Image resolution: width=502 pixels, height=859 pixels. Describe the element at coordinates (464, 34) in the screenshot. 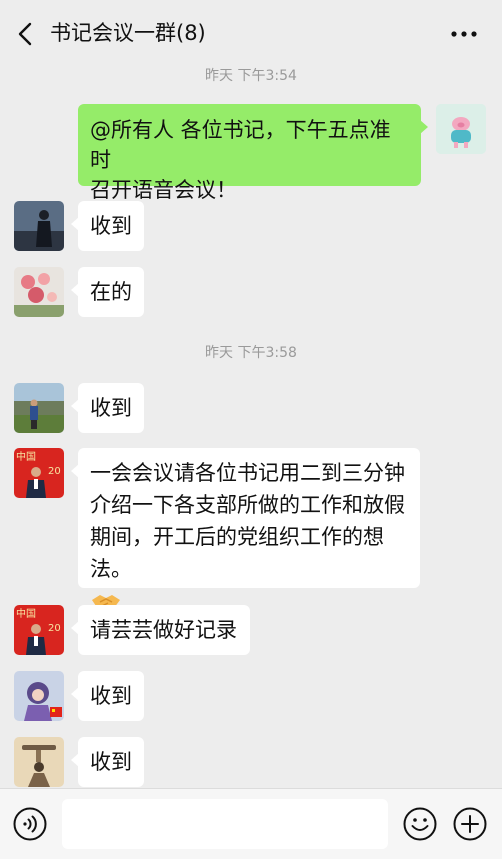

I see `more-dots-icon` at that location.